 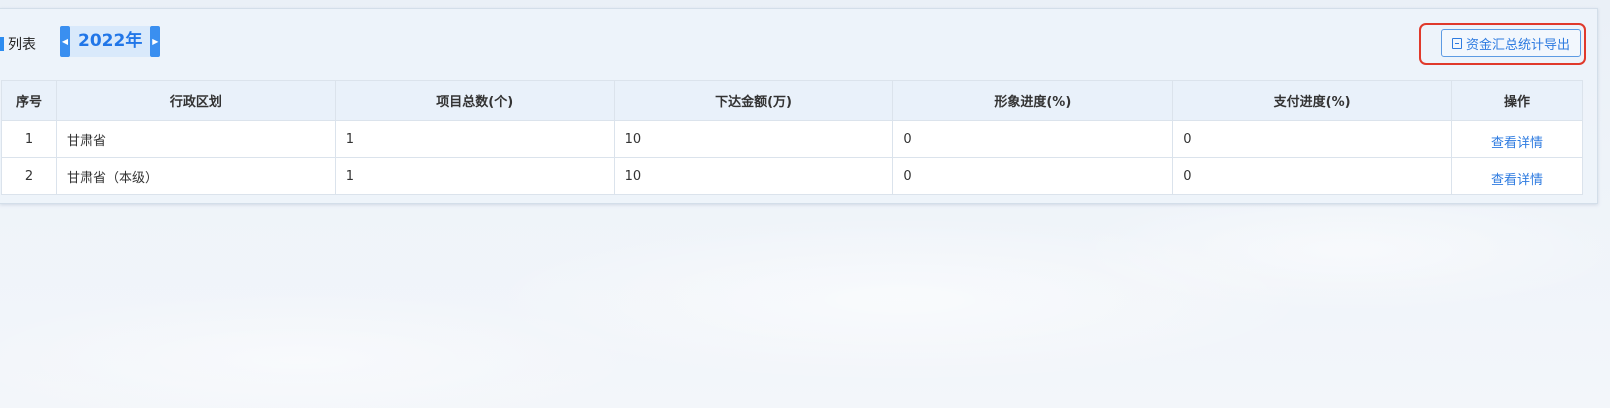 I want to click on year-prev-button: ◀, so click(x=65, y=41).